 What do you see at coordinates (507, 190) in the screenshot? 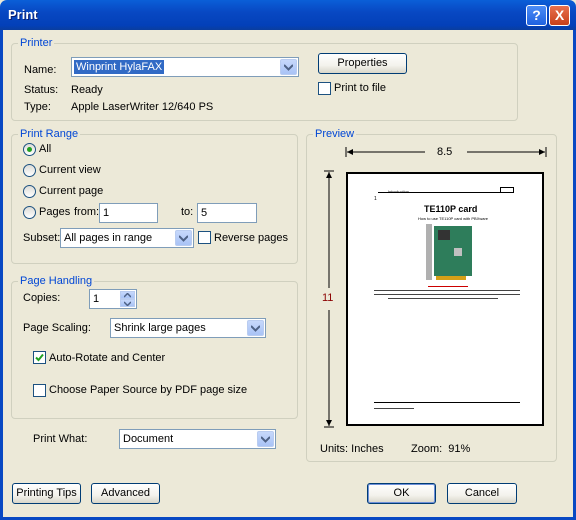
I see `preview-header-box` at bounding box center [507, 190].